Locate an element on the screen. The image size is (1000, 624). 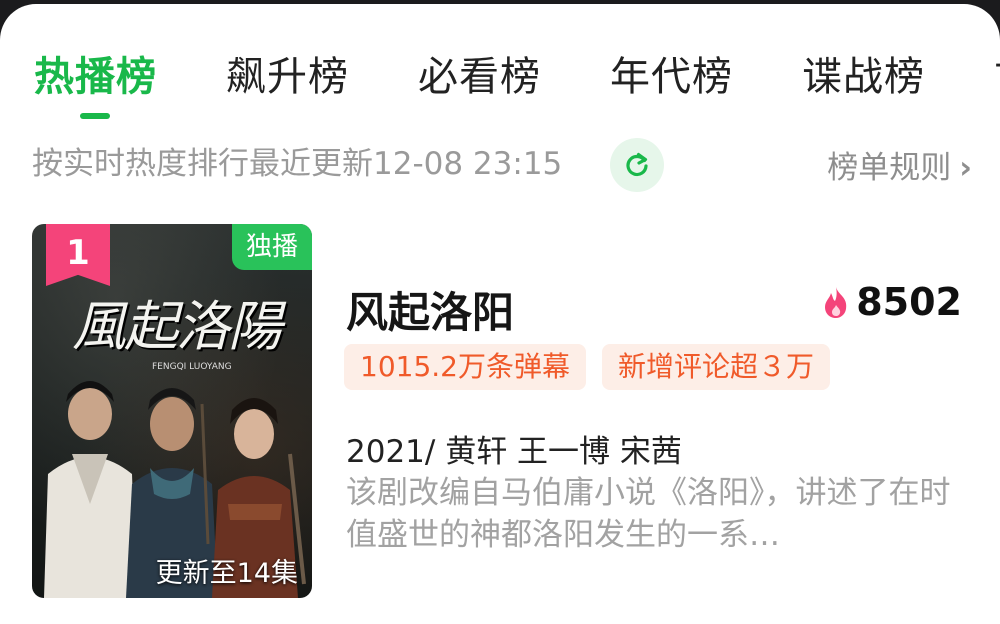
flame-icon is located at coordinates (836, 302).